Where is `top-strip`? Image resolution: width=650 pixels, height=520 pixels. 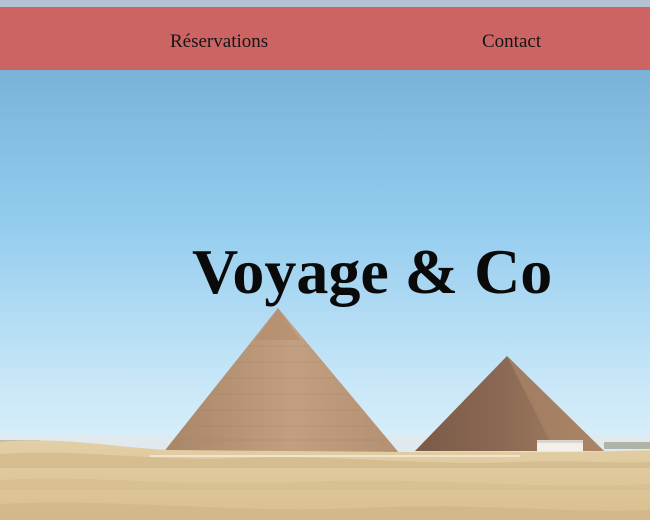 top-strip is located at coordinates (325, 3).